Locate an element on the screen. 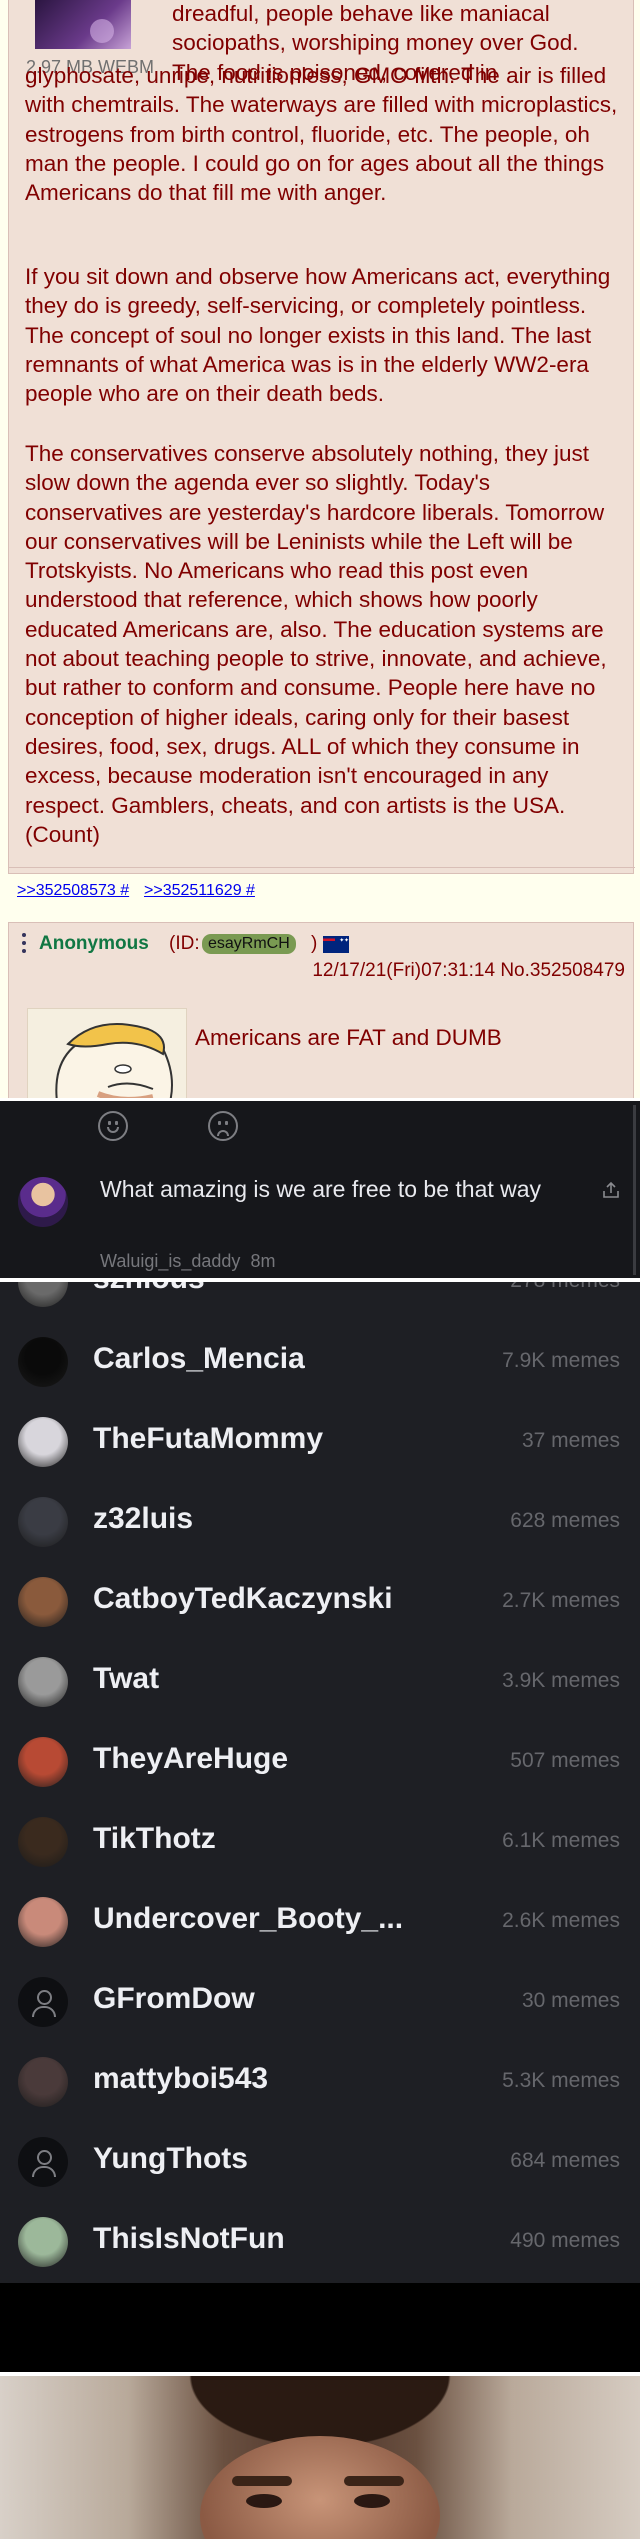 This screenshot has width=640, height=2539. meme-count: 6.1K memes is located at coordinates (561, 1840).